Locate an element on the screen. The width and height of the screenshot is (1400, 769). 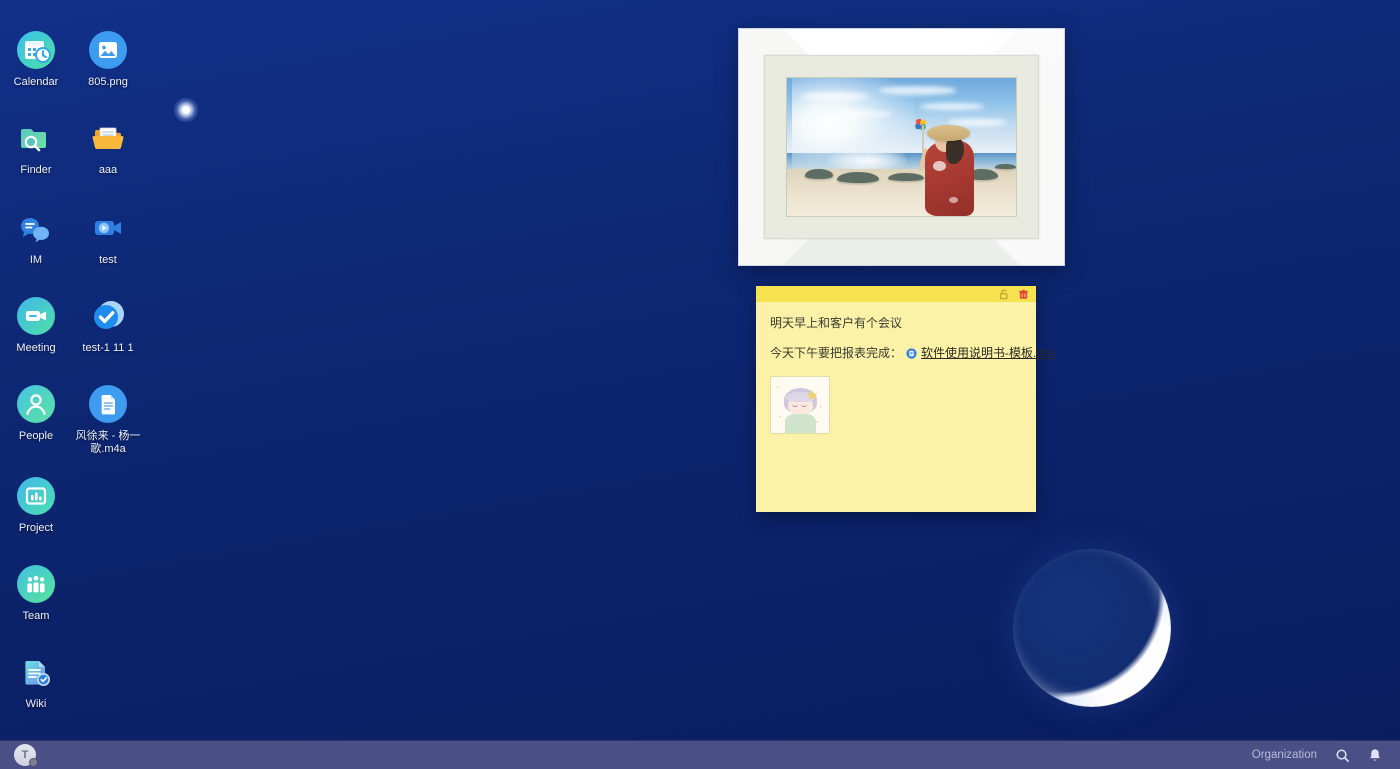
taskbar-right: Organization is located at coordinates (1326, 755).